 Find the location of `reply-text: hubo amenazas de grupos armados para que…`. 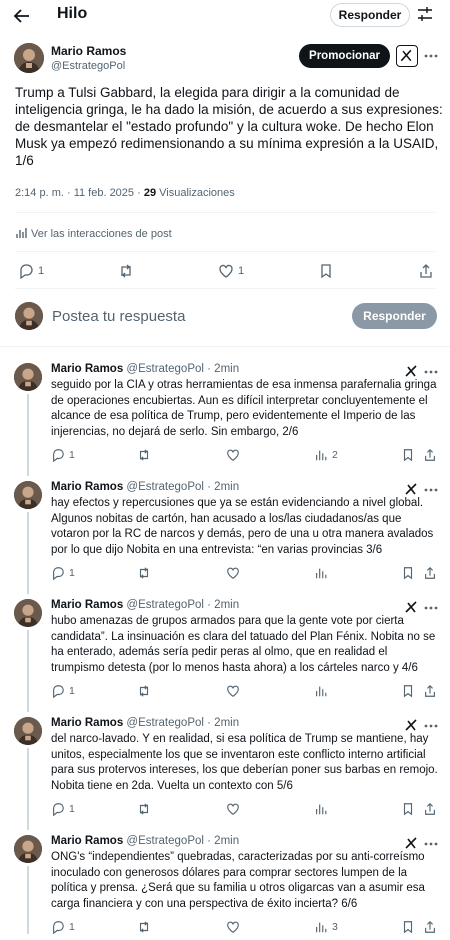

reply-text: hubo amenazas de grupos armados para que… is located at coordinates (243, 644).